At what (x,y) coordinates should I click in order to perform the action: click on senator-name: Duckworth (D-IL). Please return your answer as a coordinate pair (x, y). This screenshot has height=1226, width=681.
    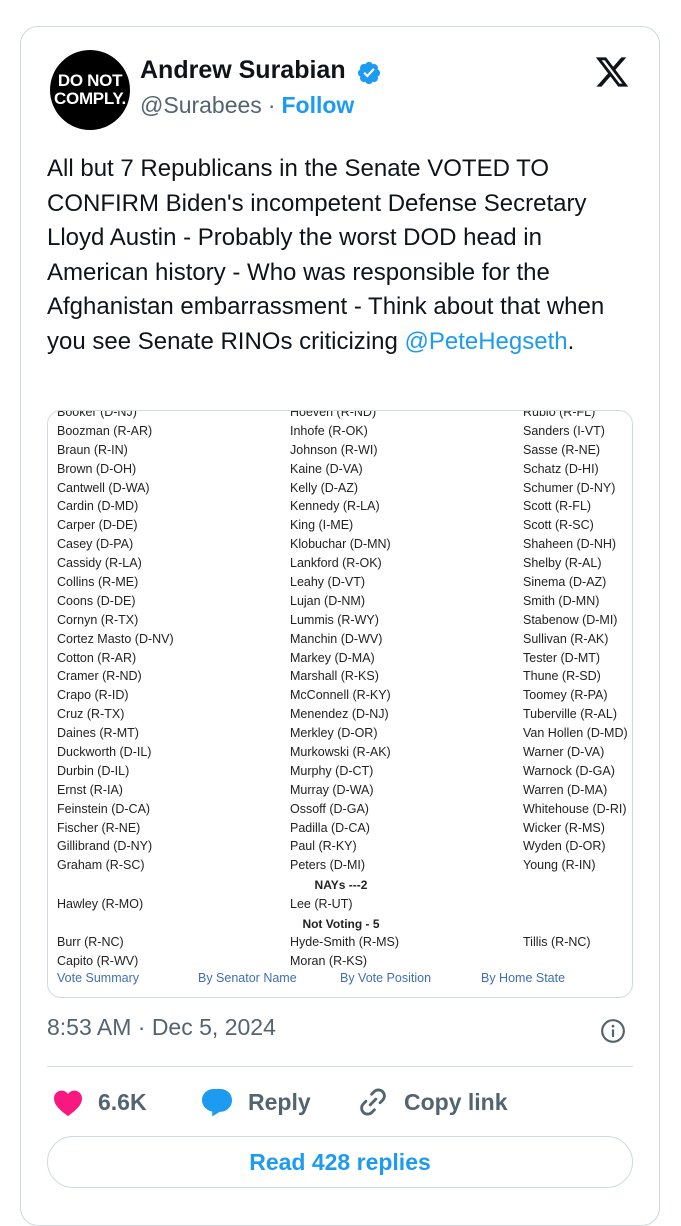
    Looking at the image, I should click on (104, 752).